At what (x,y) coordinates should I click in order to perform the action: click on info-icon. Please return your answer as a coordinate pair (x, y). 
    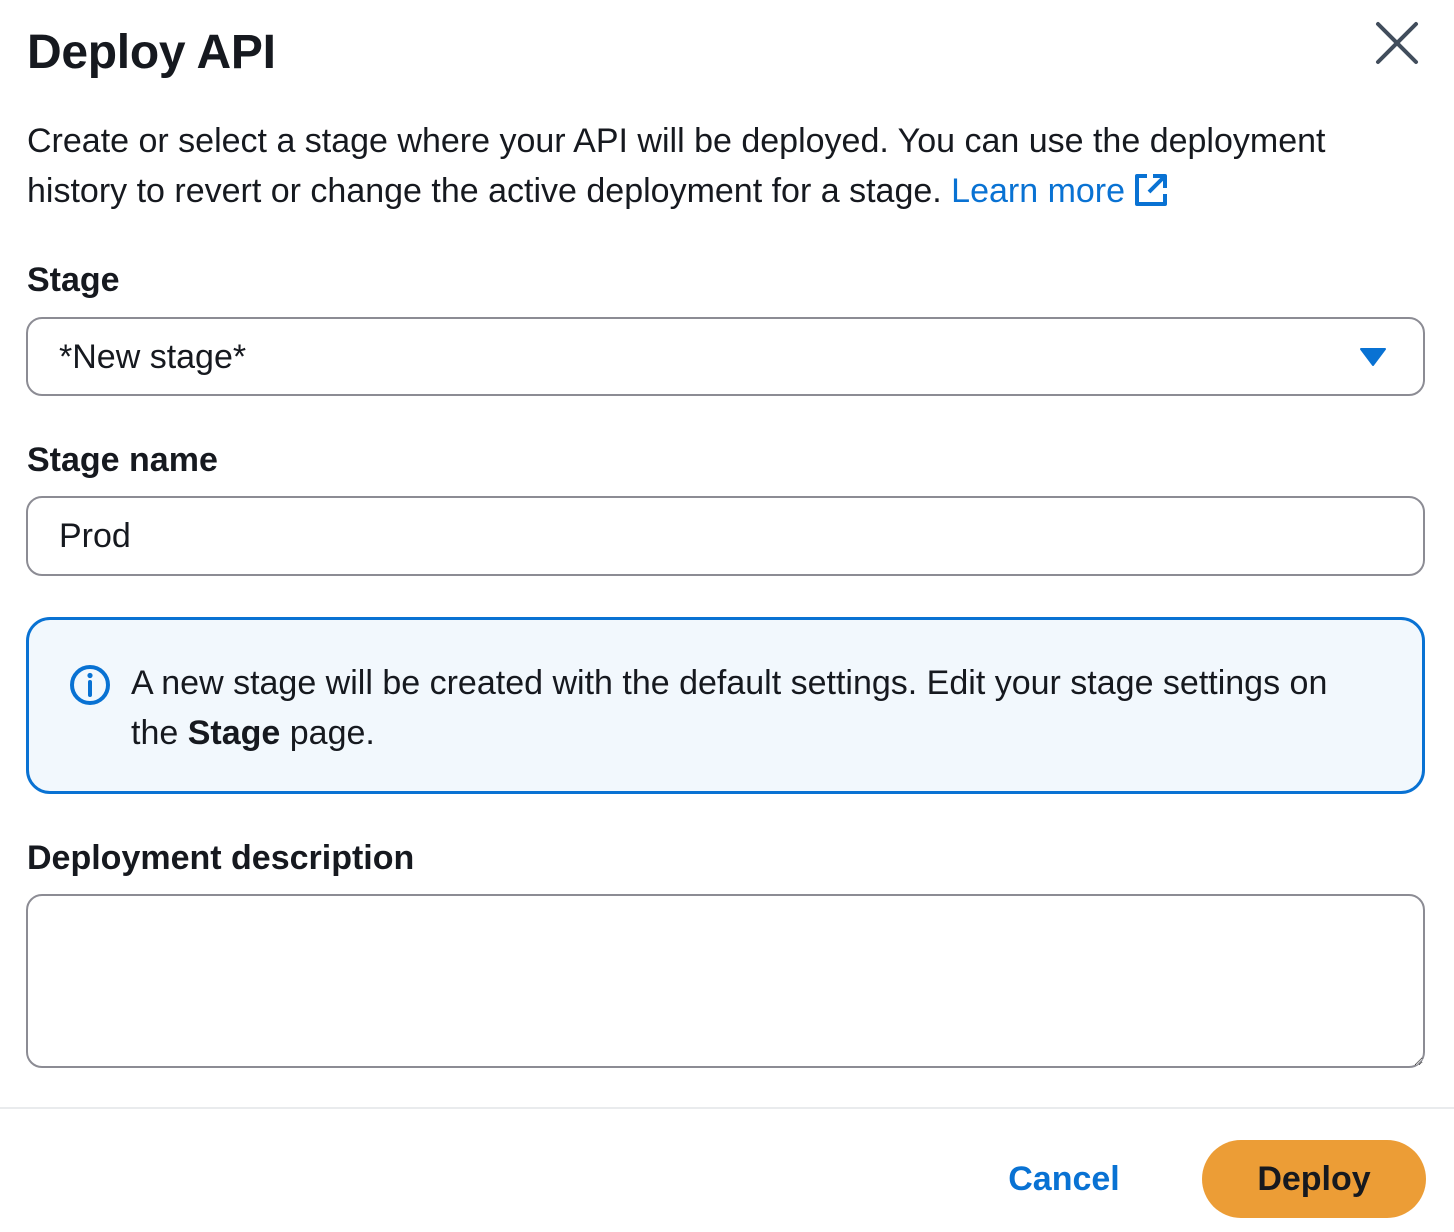
    Looking at the image, I should click on (90, 685).